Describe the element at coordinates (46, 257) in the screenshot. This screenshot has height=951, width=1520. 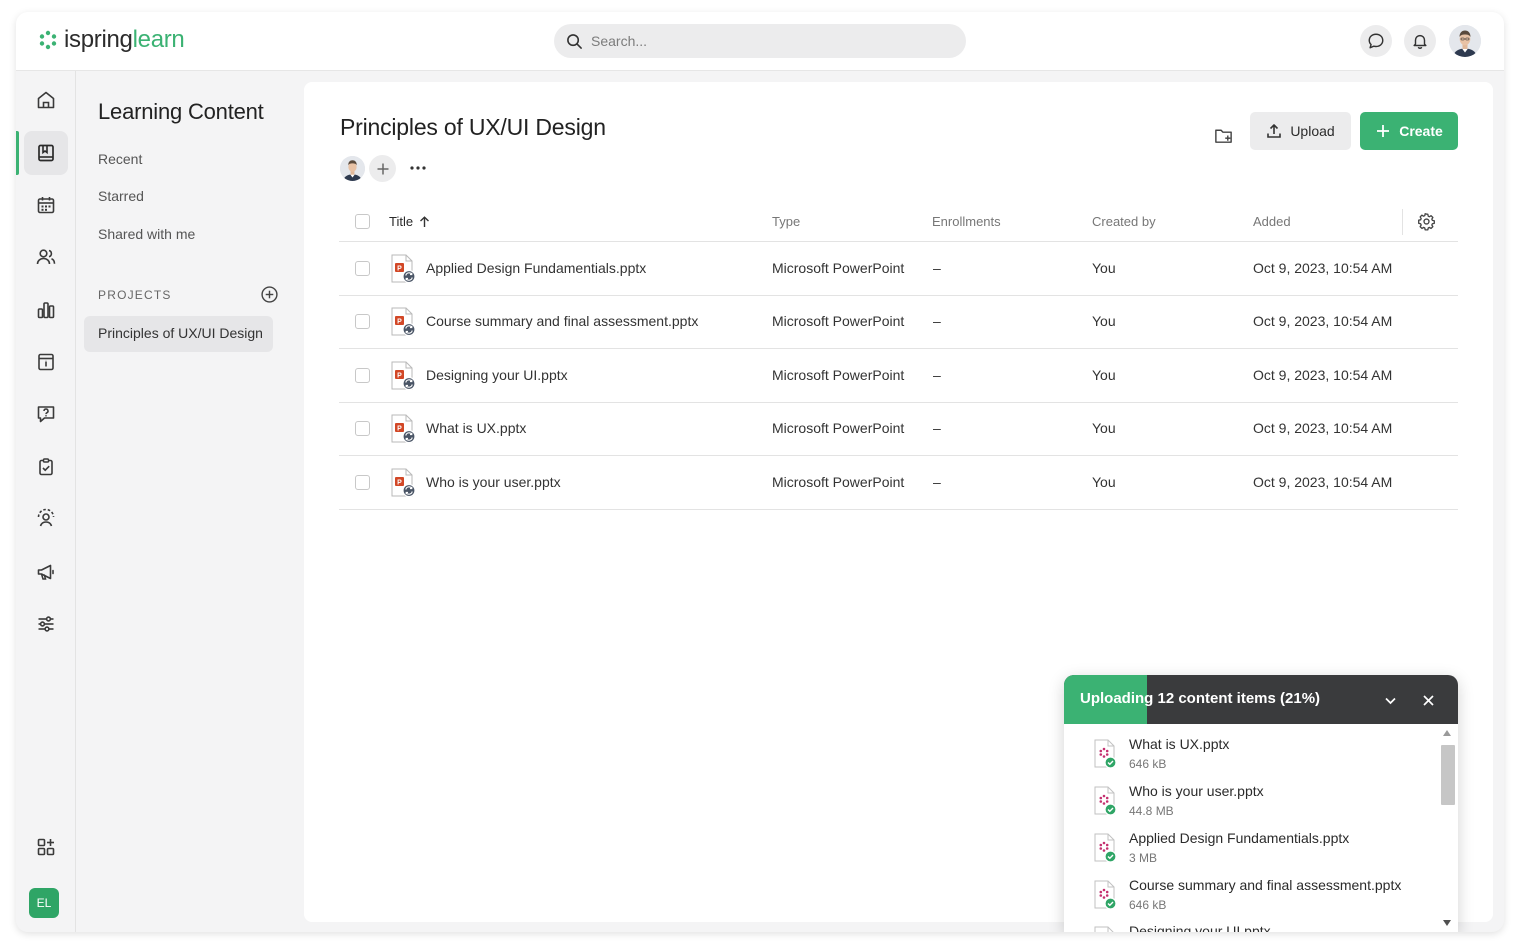
I see `rail-users` at that location.